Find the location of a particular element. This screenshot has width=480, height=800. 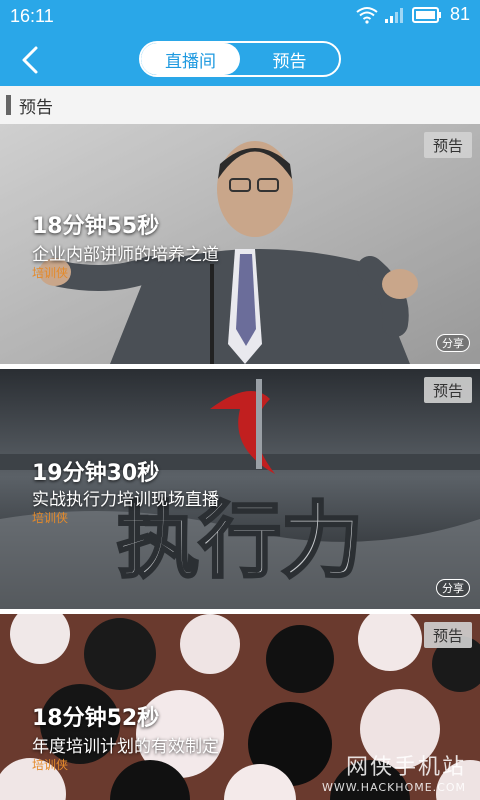

card-title: 企业内部讲师的培养之道 is located at coordinates (125, 255).